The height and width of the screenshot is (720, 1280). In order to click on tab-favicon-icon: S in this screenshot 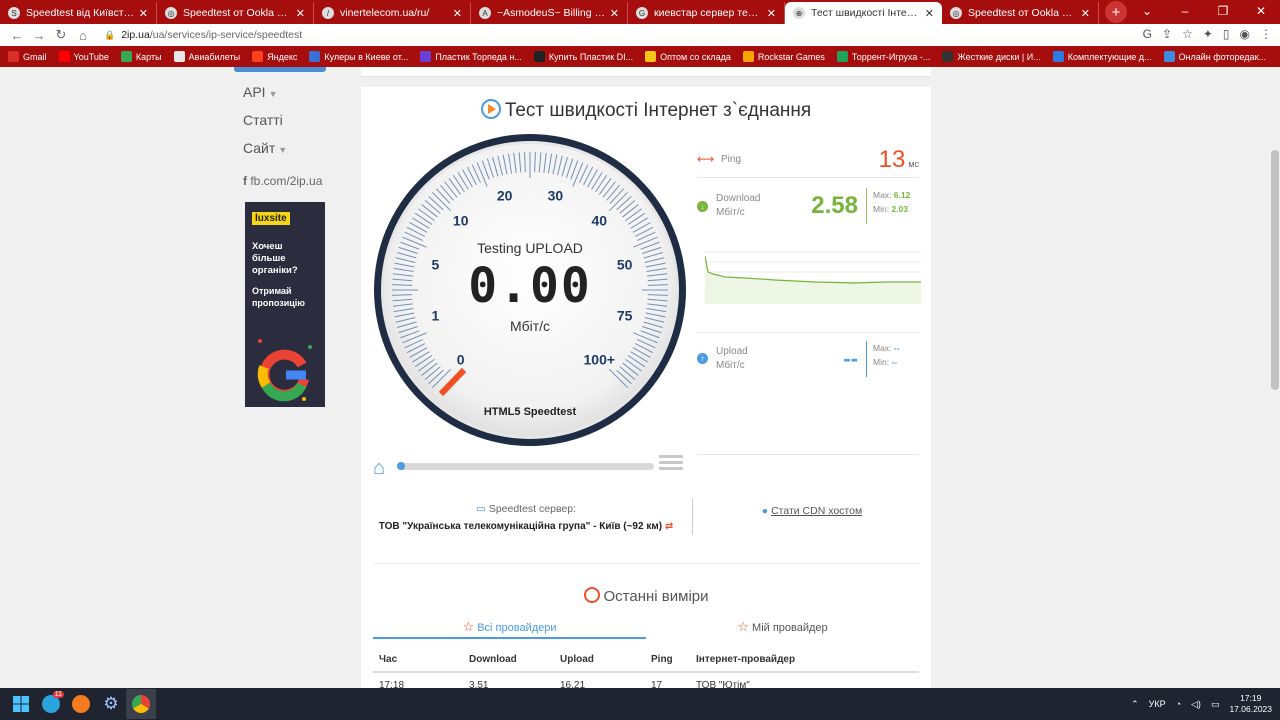, I will do `click(14, 13)`.